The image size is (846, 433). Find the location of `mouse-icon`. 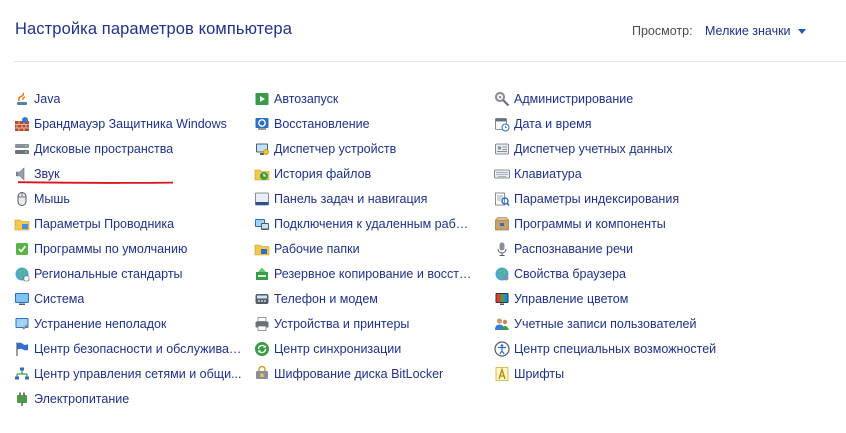

mouse-icon is located at coordinates (22, 198).